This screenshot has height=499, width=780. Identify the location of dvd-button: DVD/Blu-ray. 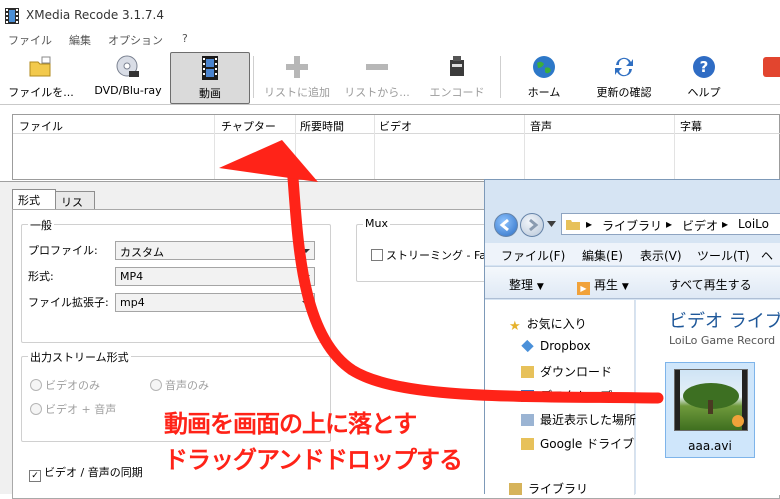
(128, 77).